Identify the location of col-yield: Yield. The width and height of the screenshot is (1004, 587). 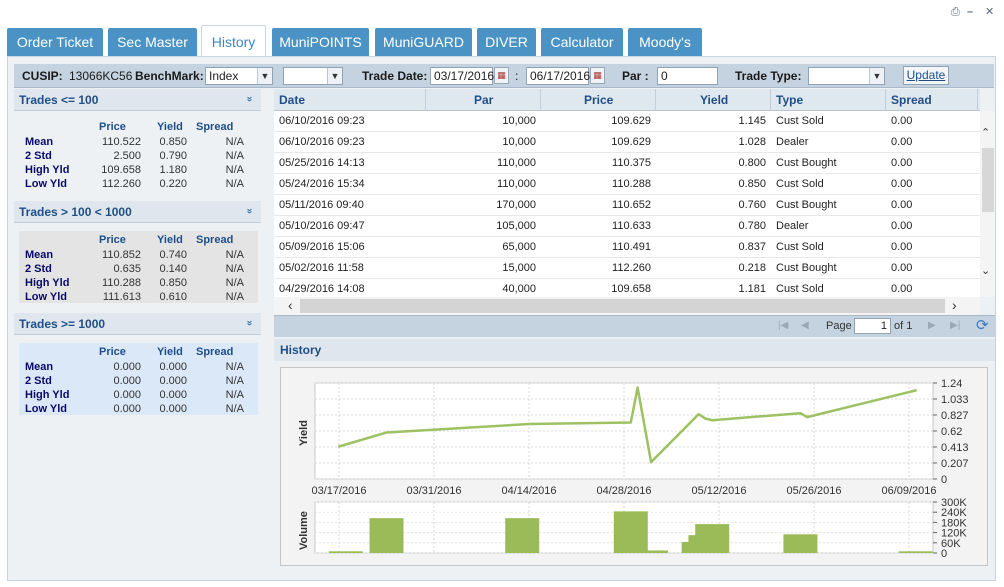
(714, 100).